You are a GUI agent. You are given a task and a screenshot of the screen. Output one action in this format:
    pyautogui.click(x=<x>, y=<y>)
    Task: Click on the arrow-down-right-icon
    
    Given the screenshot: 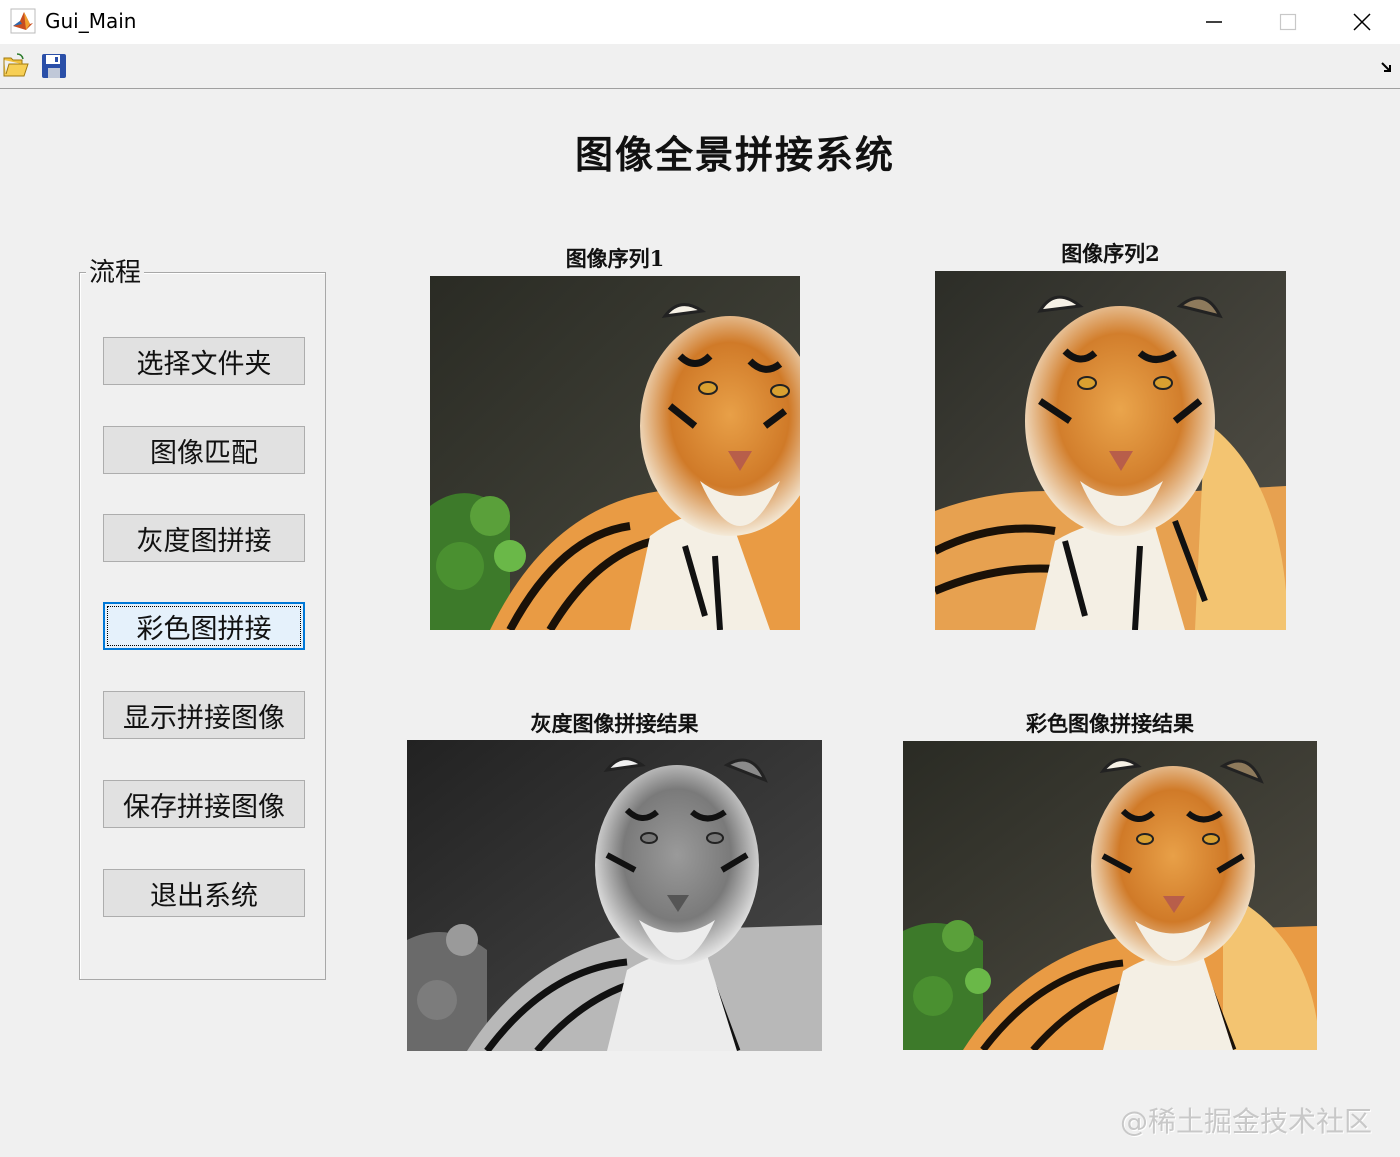 What is the action you would take?
    pyautogui.click(x=1386, y=67)
    